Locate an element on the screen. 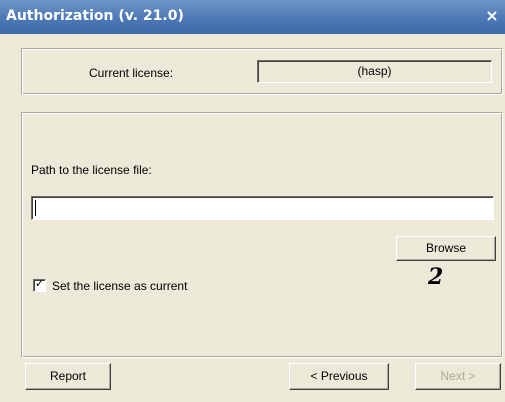 This screenshot has width=505, height=402. license-path-input is located at coordinates (262, 208).